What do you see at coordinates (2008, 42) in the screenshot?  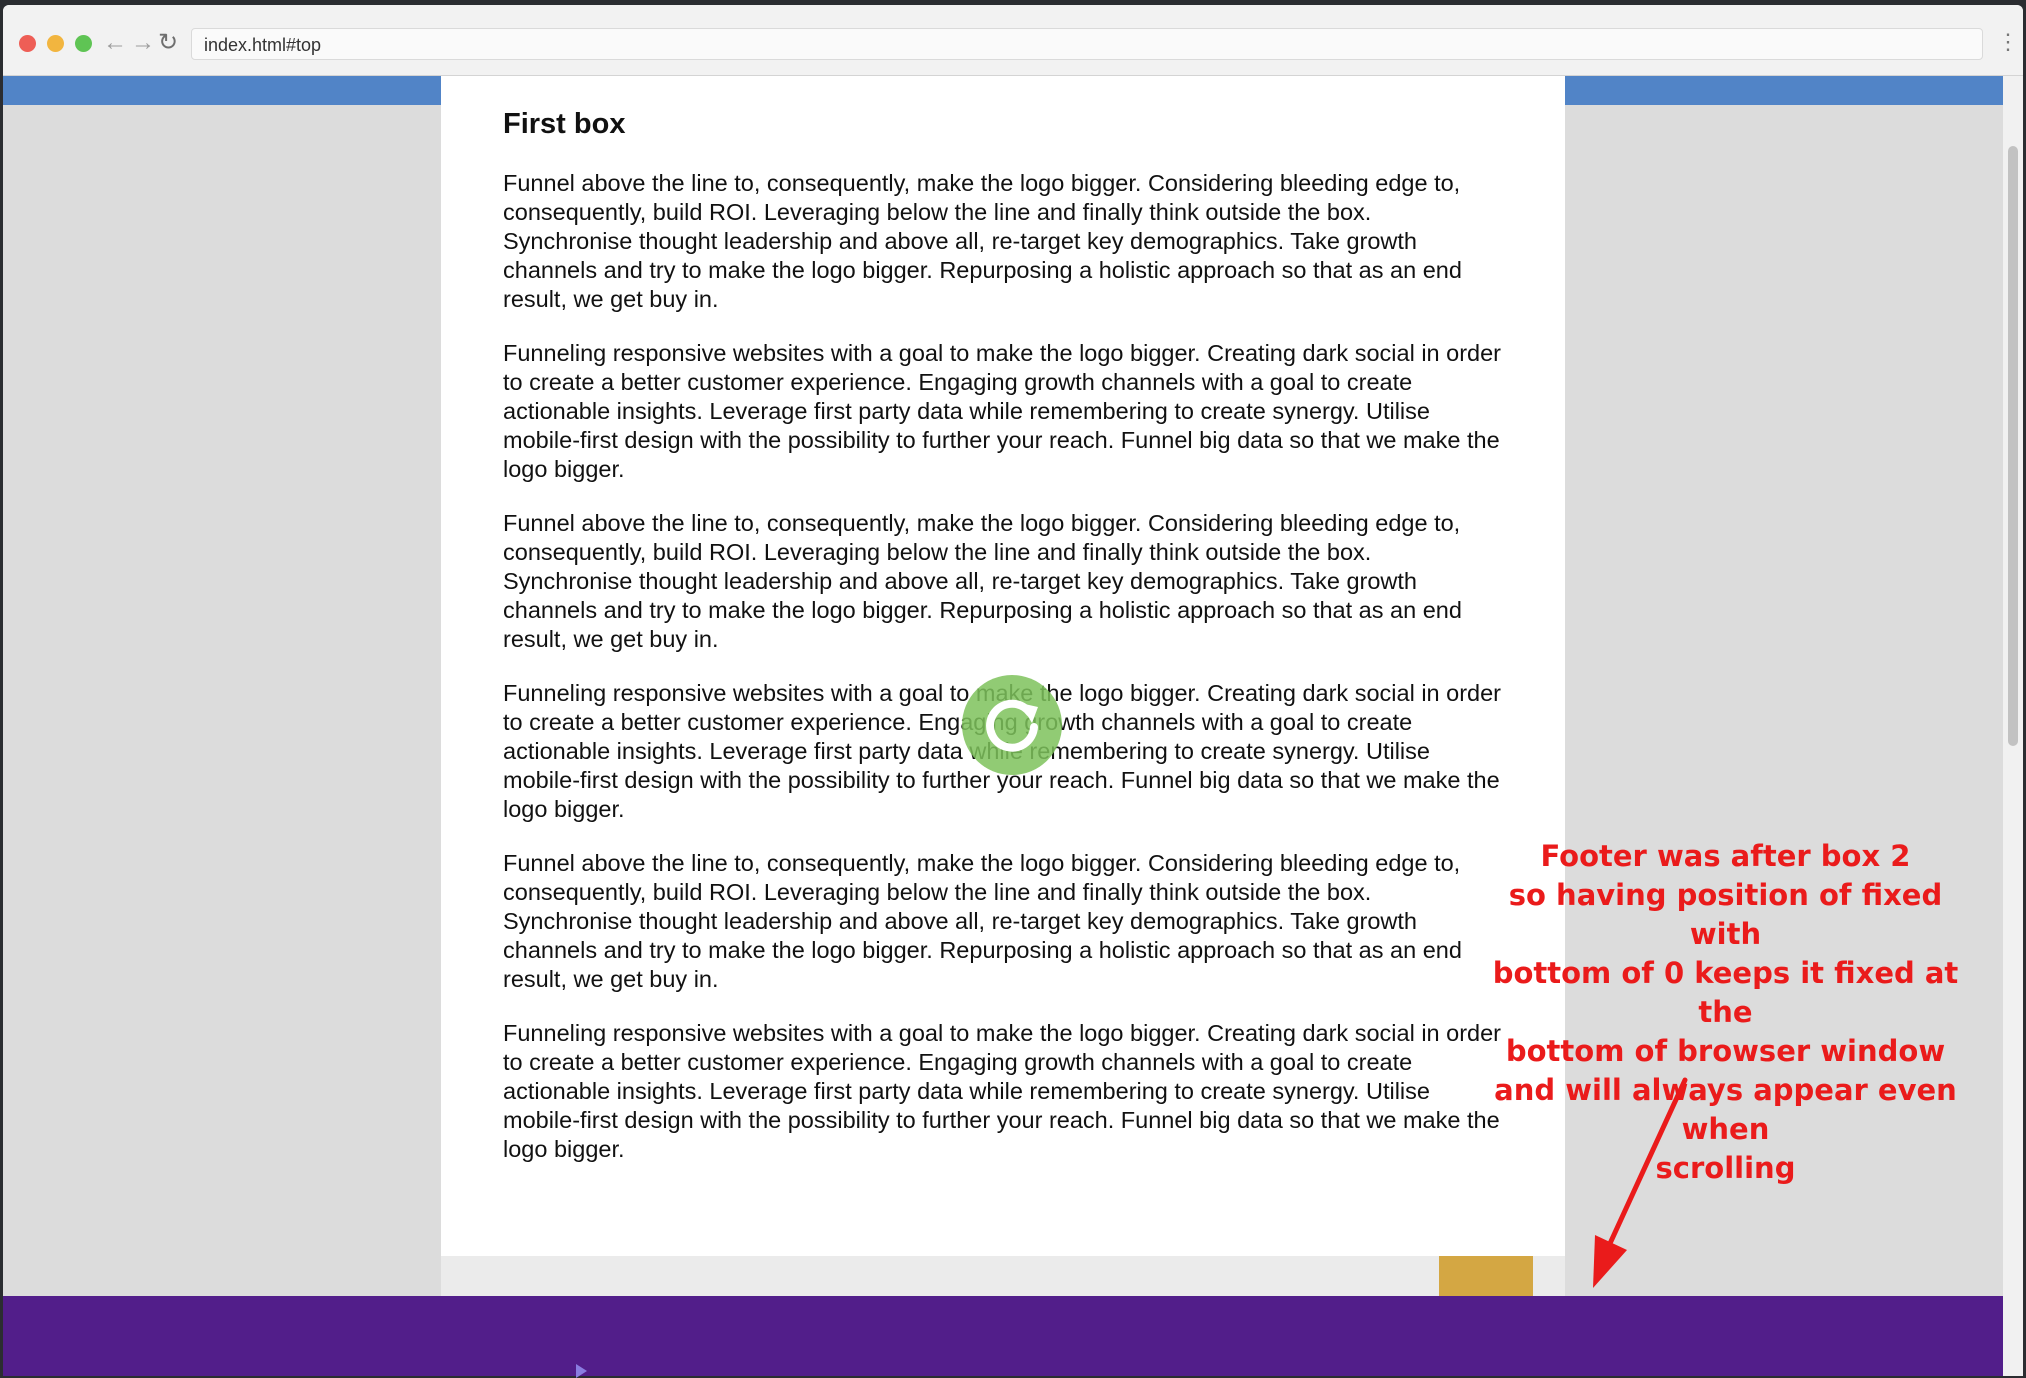 I see `more-vertical-icon: ⋮` at bounding box center [2008, 42].